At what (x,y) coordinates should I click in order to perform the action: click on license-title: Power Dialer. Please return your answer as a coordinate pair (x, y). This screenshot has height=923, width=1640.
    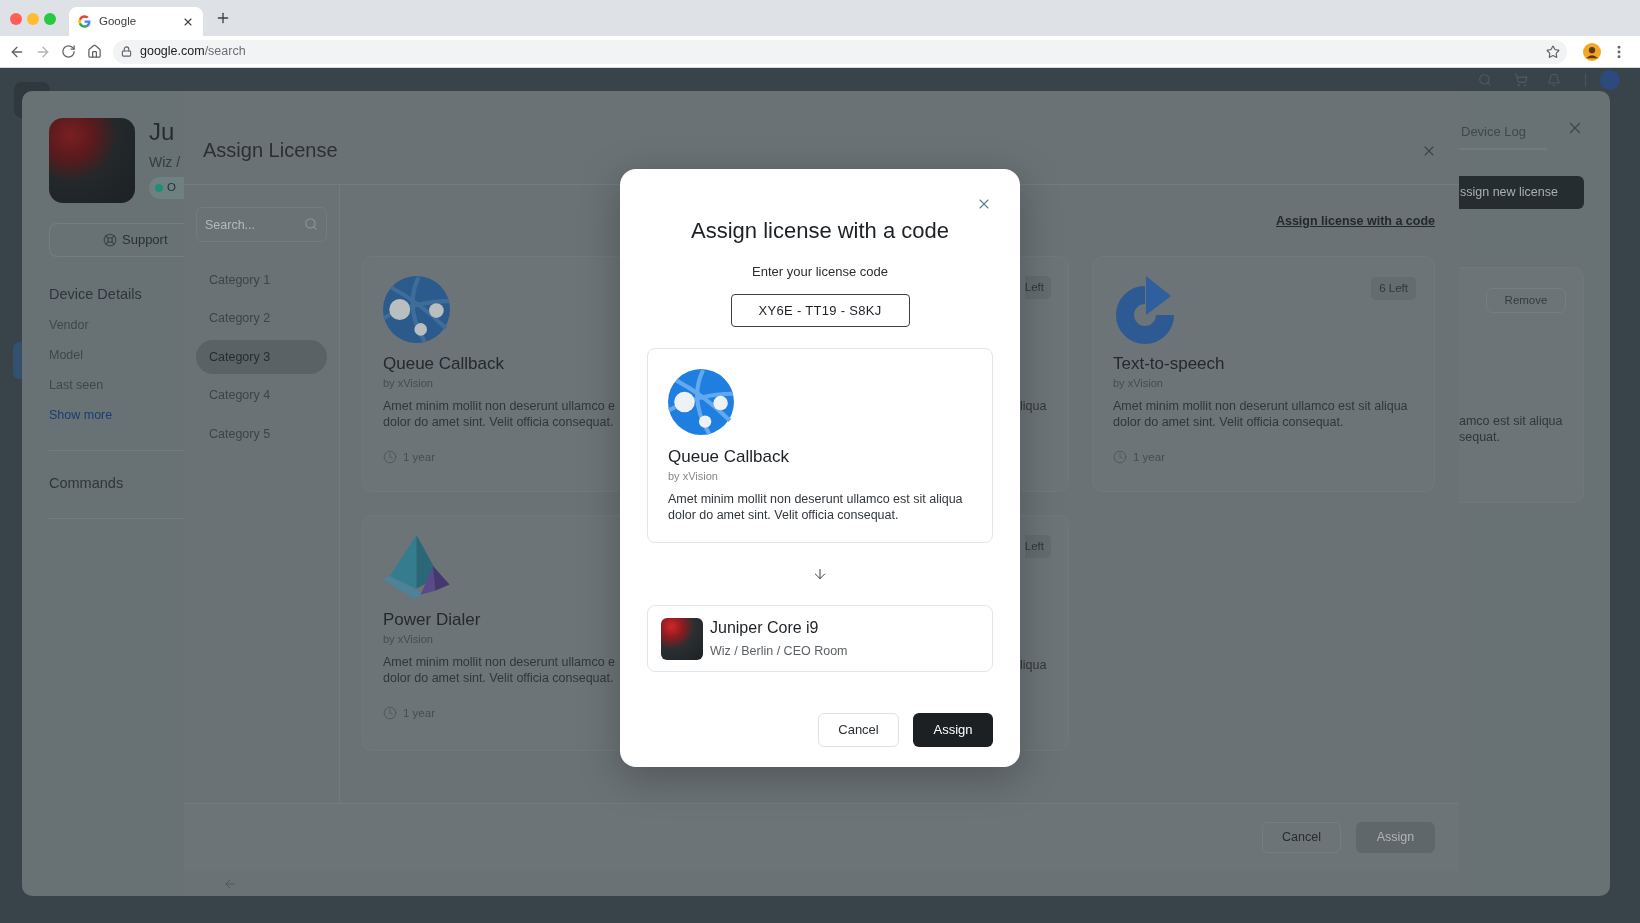
    Looking at the image, I should click on (432, 620).